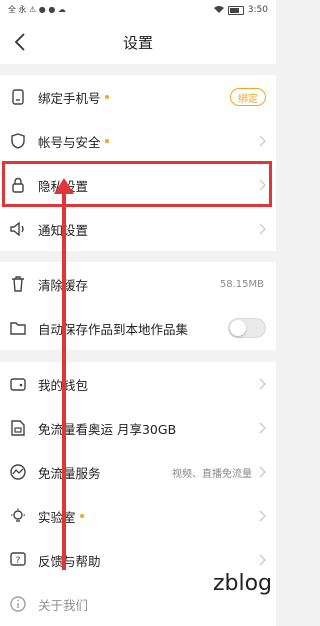  What do you see at coordinates (242, 583) in the screenshot?
I see `watermark: zblog` at bounding box center [242, 583].